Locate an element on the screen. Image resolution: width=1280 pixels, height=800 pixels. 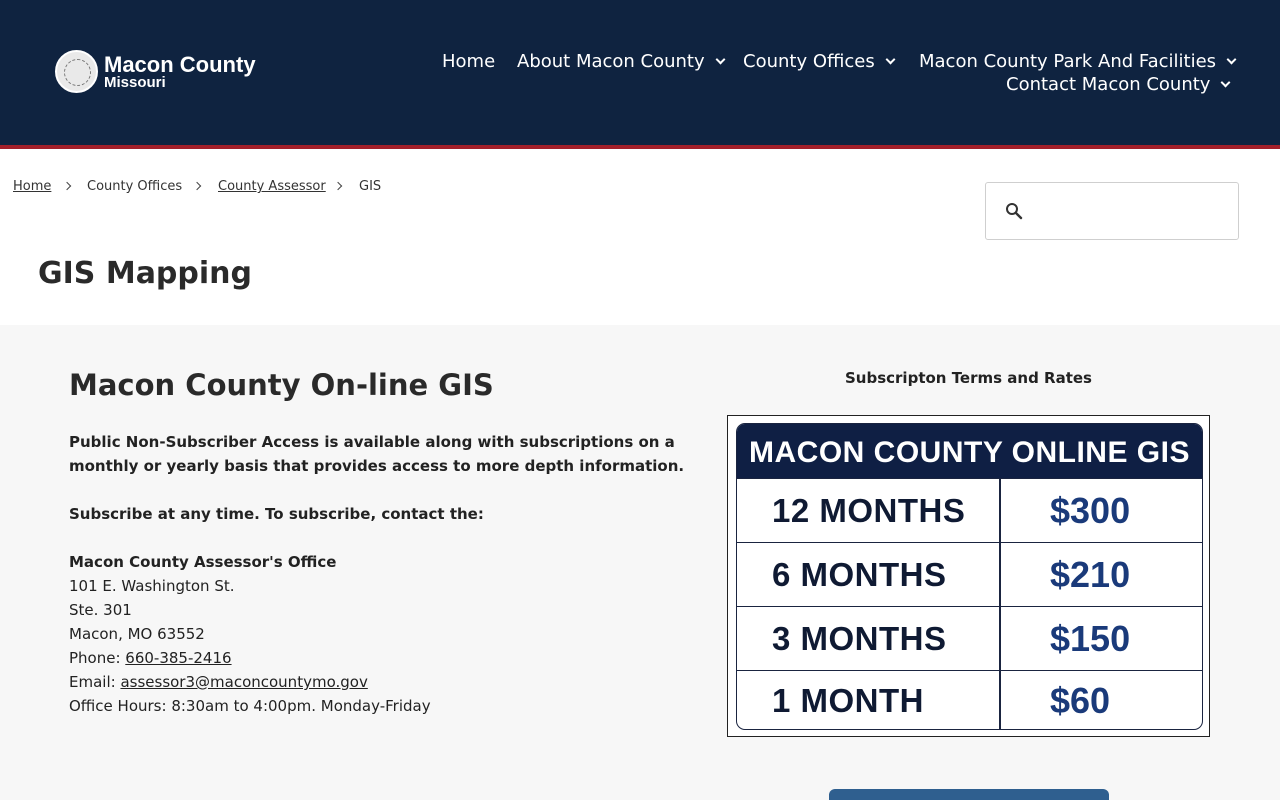
search-input is located at coordinates (1130, 211).